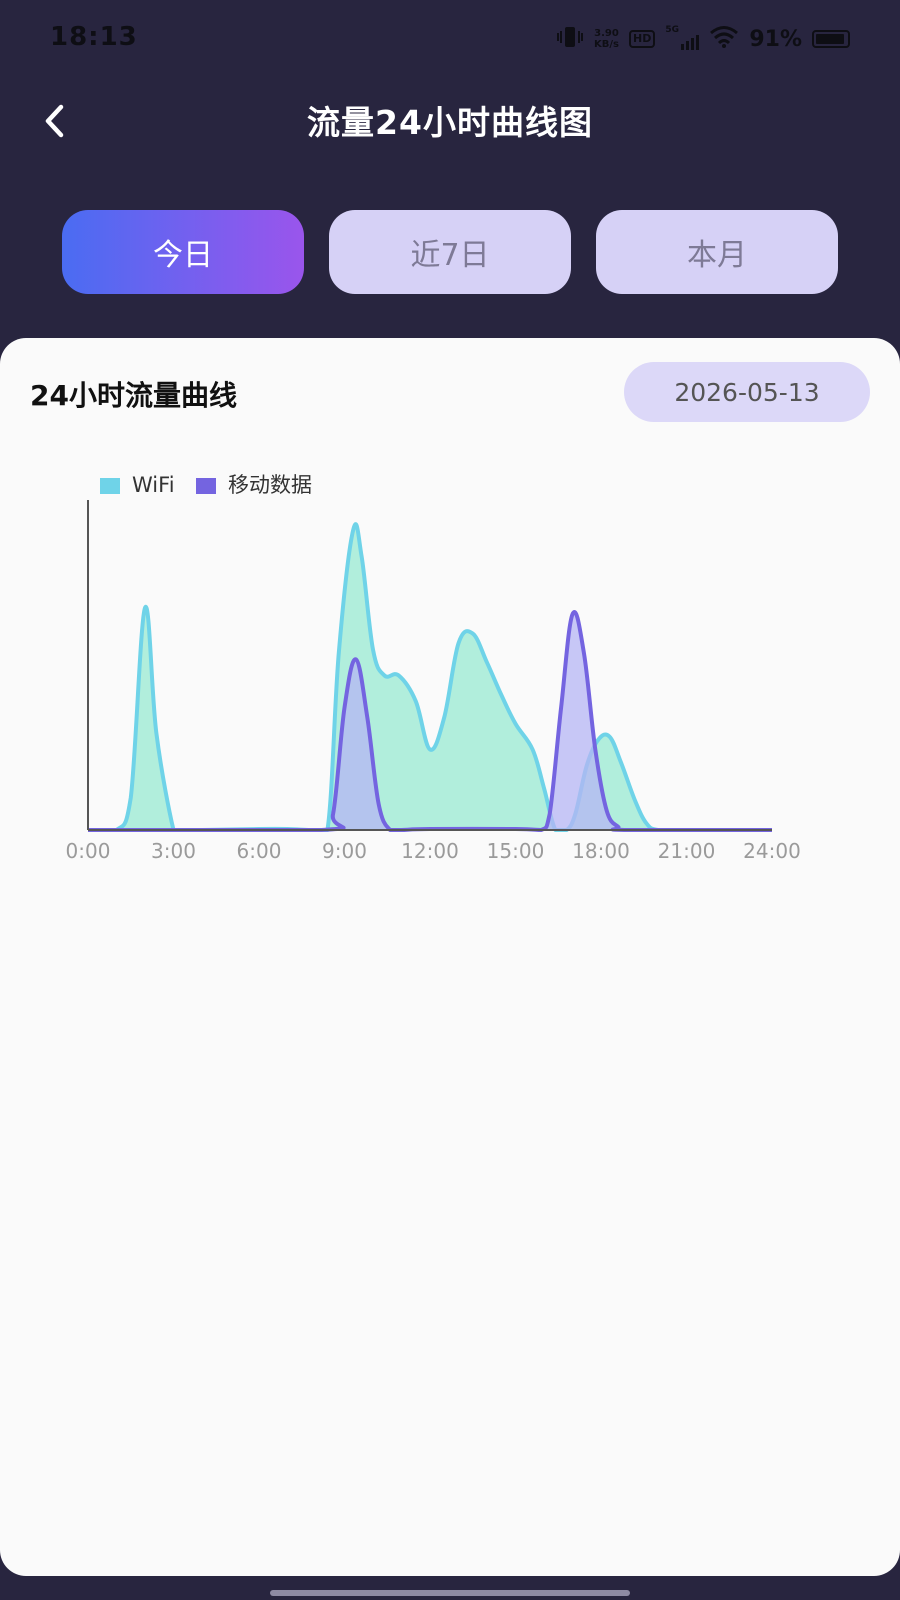  What do you see at coordinates (133, 395) in the screenshot?
I see `card-title: 24小时流量曲线` at bounding box center [133, 395].